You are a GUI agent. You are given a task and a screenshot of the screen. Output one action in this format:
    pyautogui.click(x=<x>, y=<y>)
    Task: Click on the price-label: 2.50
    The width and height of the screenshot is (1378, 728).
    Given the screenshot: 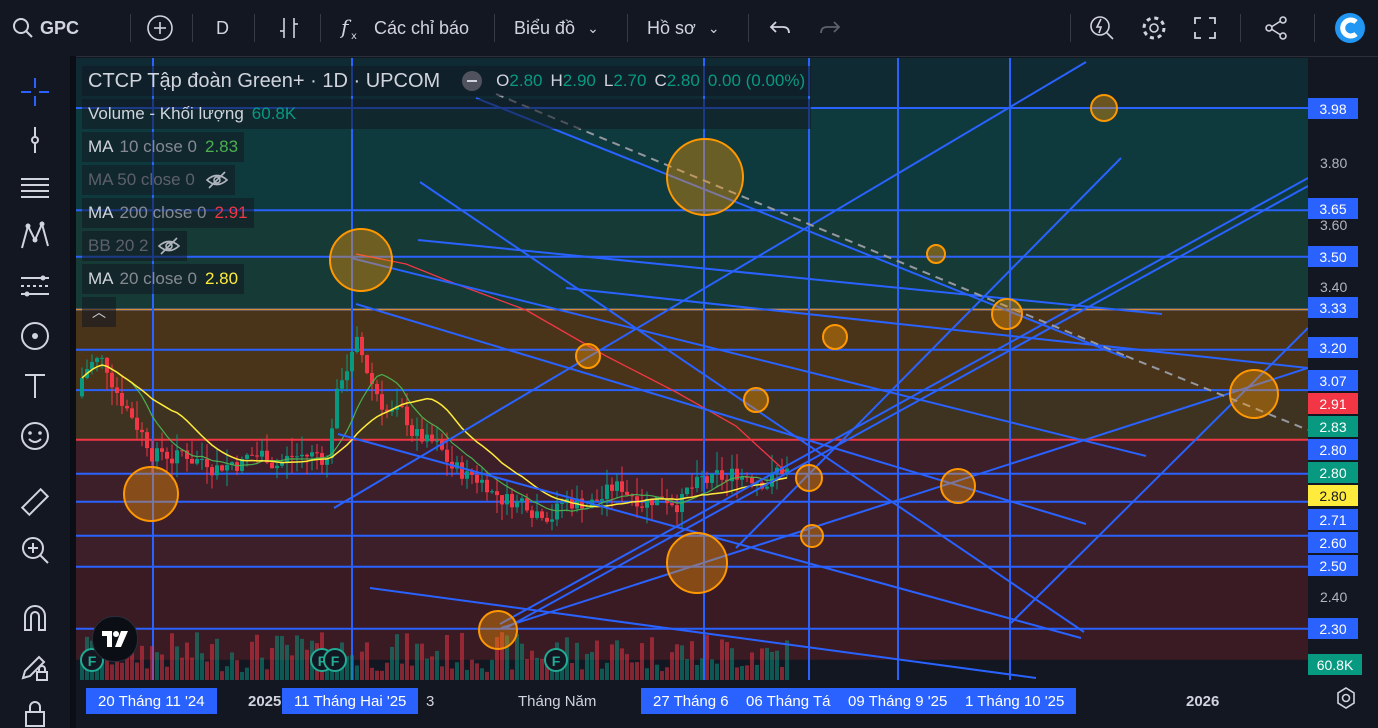 What is the action you would take?
    pyautogui.click(x=1333, y=565)
    